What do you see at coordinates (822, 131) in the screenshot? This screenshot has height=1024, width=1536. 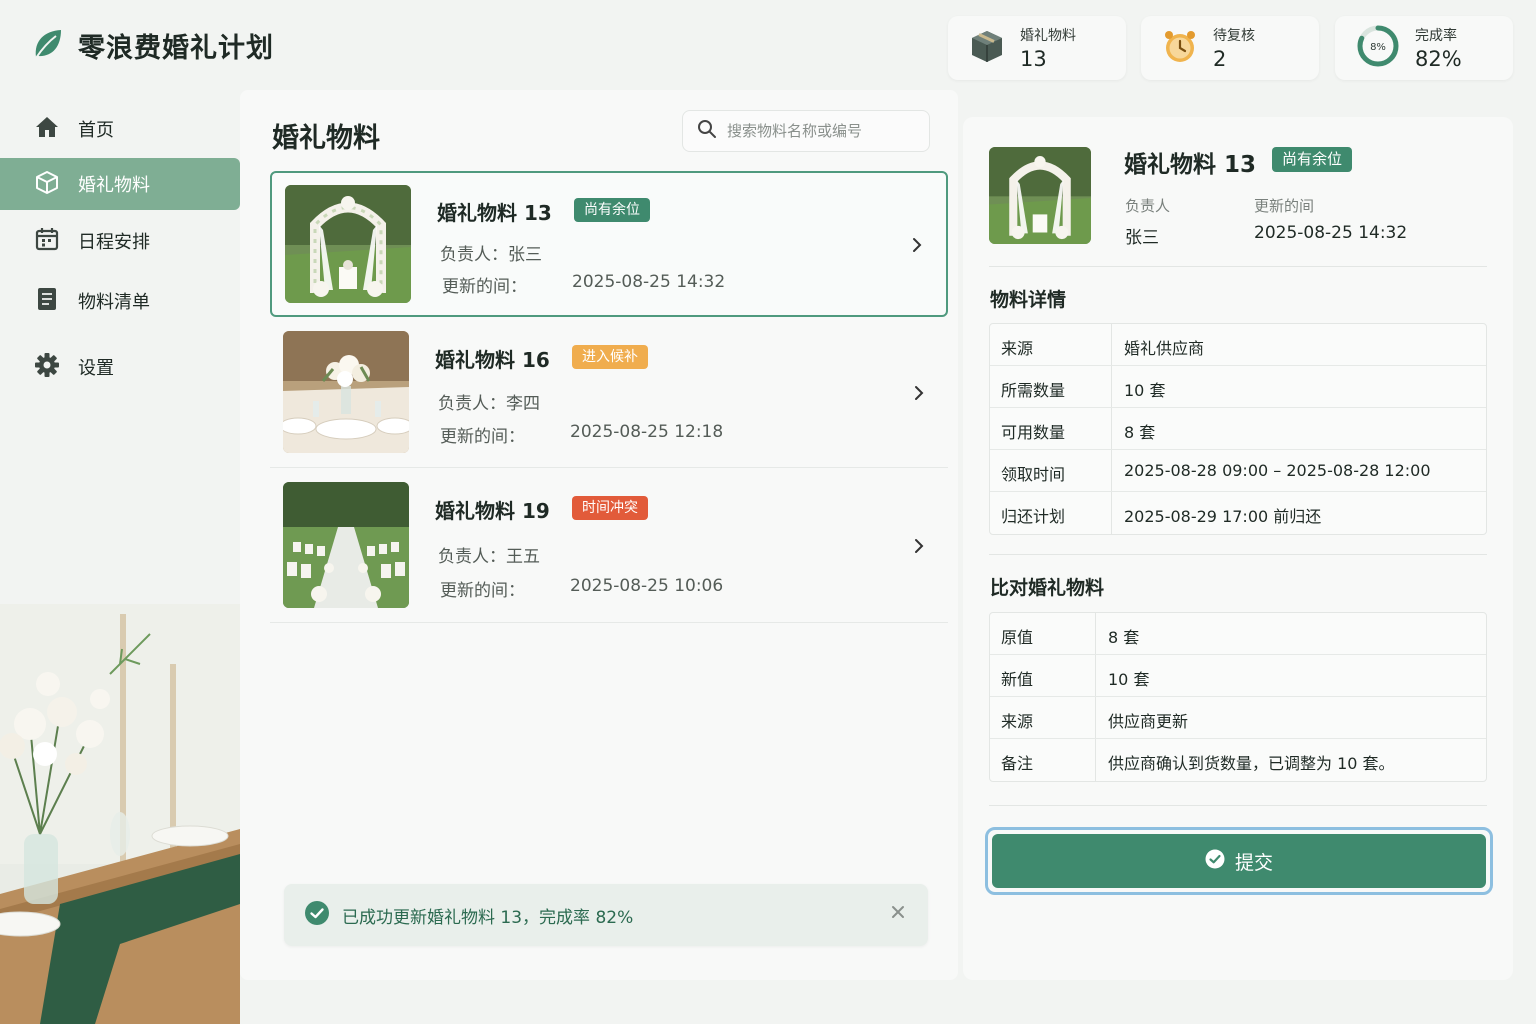 I see `search-input` at bounding box center [822, 131].